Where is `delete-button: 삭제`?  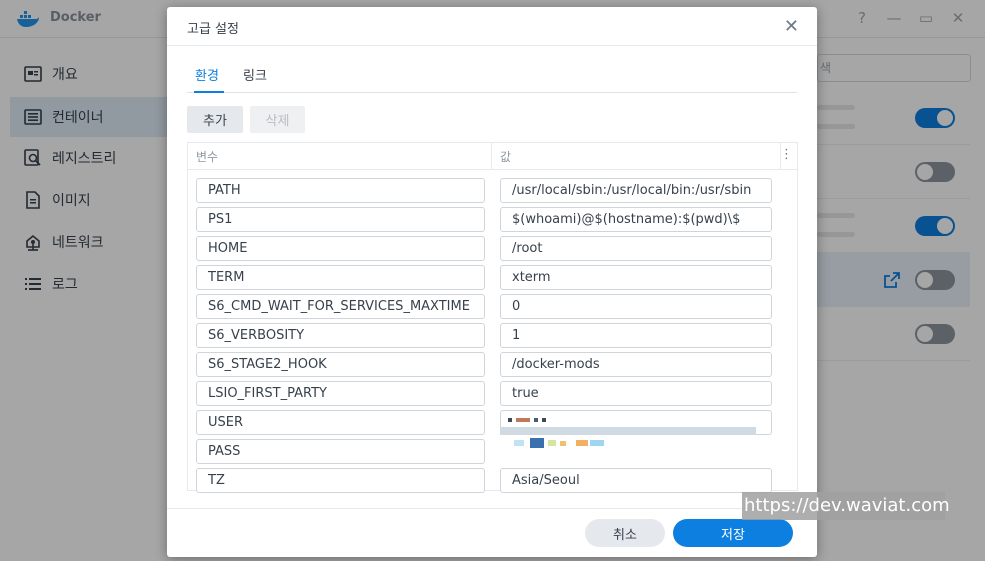
delete-button: 삭제 is located at coordinates (277, 119).